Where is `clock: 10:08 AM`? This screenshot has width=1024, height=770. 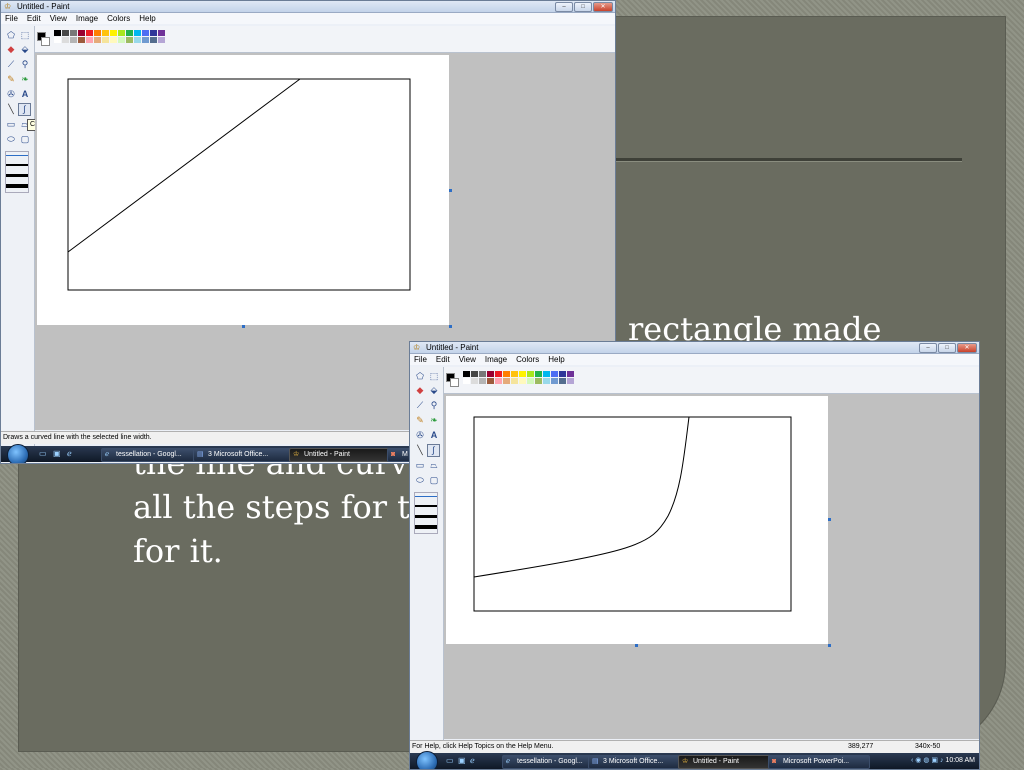 clock: 10:08 AM is located at coordinates (960, 760).